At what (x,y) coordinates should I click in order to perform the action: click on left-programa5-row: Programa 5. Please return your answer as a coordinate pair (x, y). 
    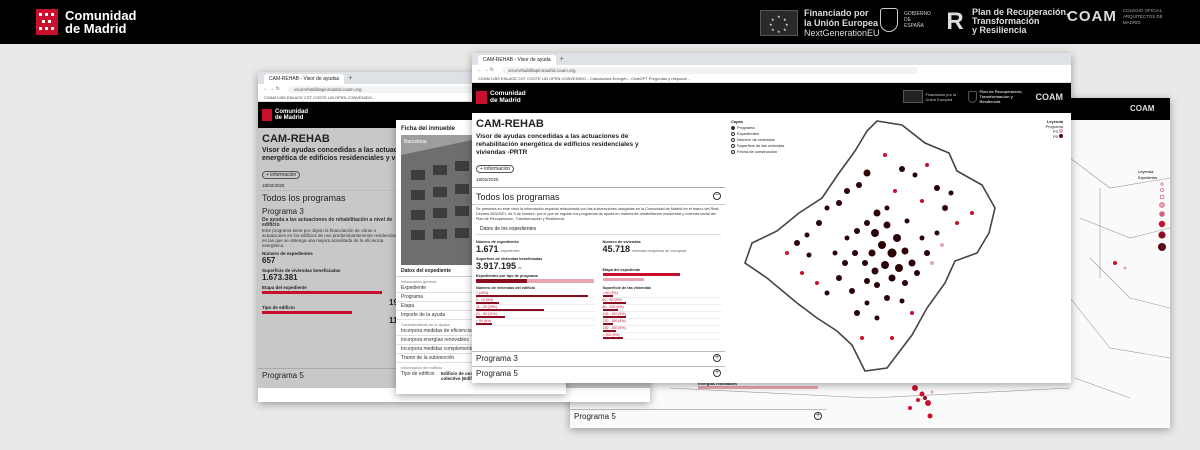
    Looking at the image, I should click on (328, 375).